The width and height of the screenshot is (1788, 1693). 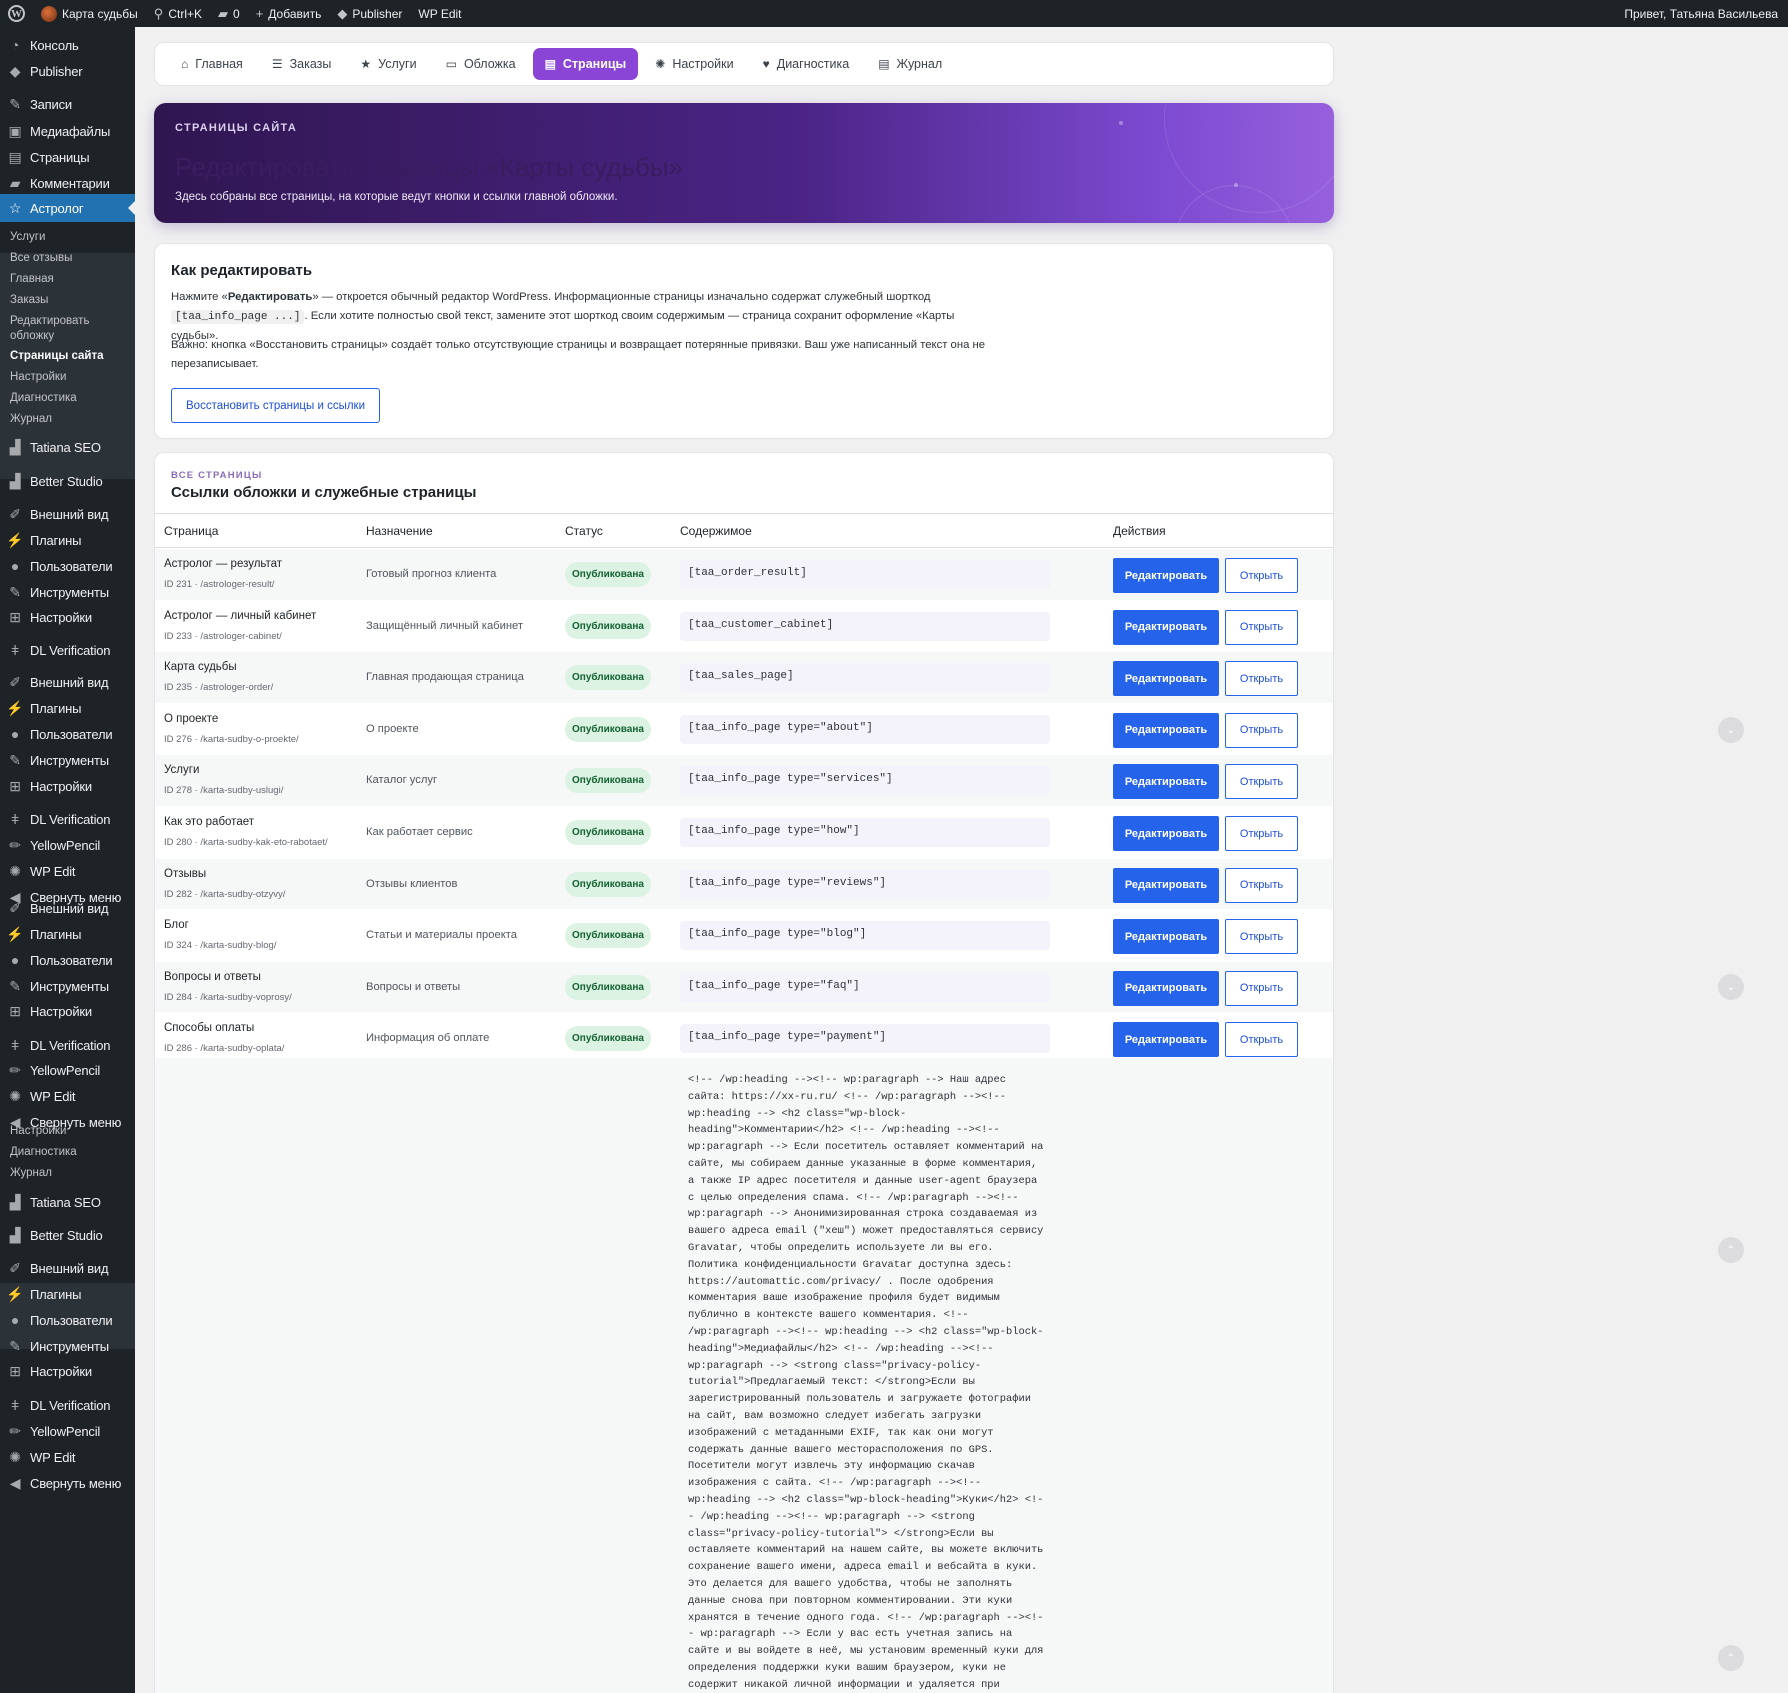 What do you see at coordinates (67, 208) in the screenshot?
I see `sidebar-item-астролог: ☆ Астролог` at bounding box center [67, 208].